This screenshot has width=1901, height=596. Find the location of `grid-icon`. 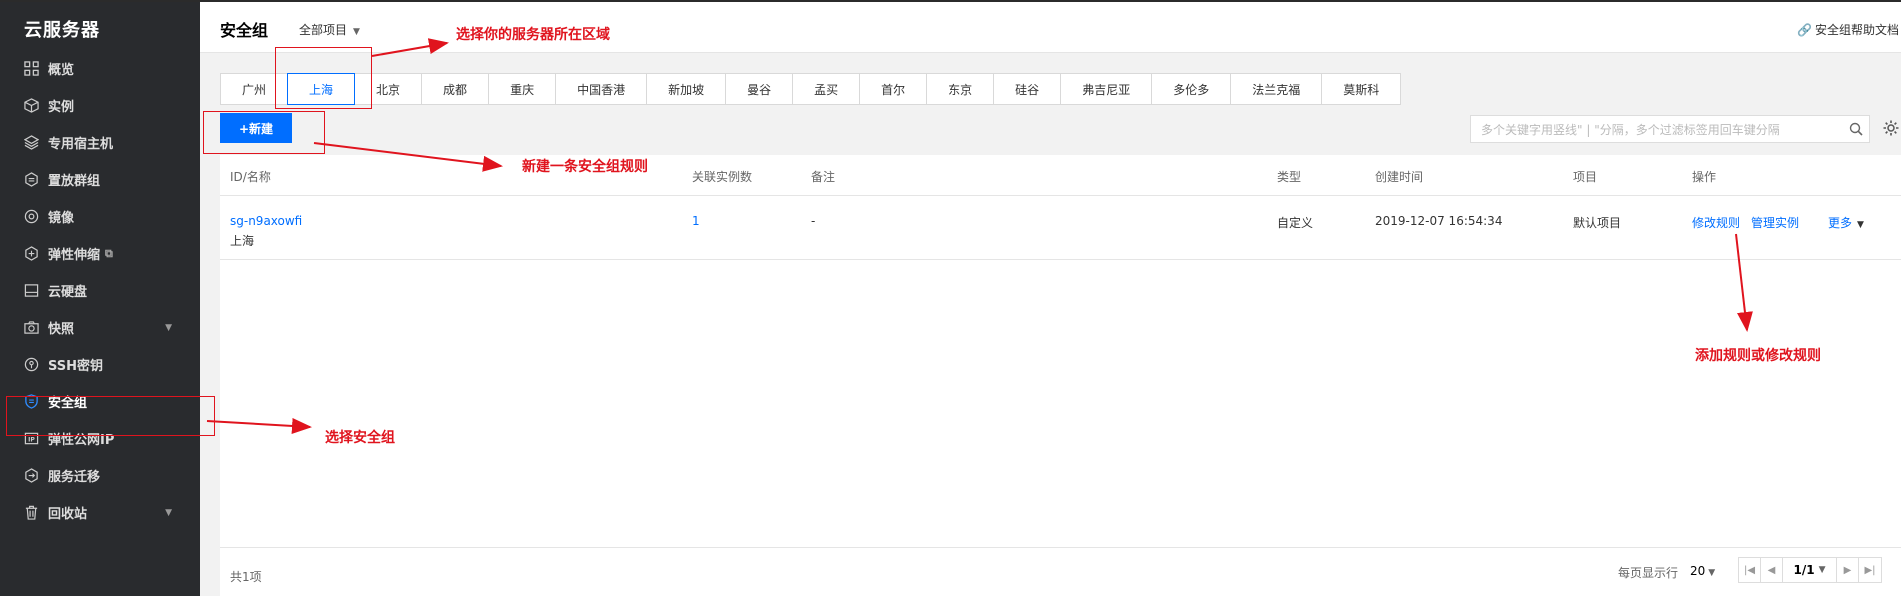

grid-icon is located at coordinates (31, 69).